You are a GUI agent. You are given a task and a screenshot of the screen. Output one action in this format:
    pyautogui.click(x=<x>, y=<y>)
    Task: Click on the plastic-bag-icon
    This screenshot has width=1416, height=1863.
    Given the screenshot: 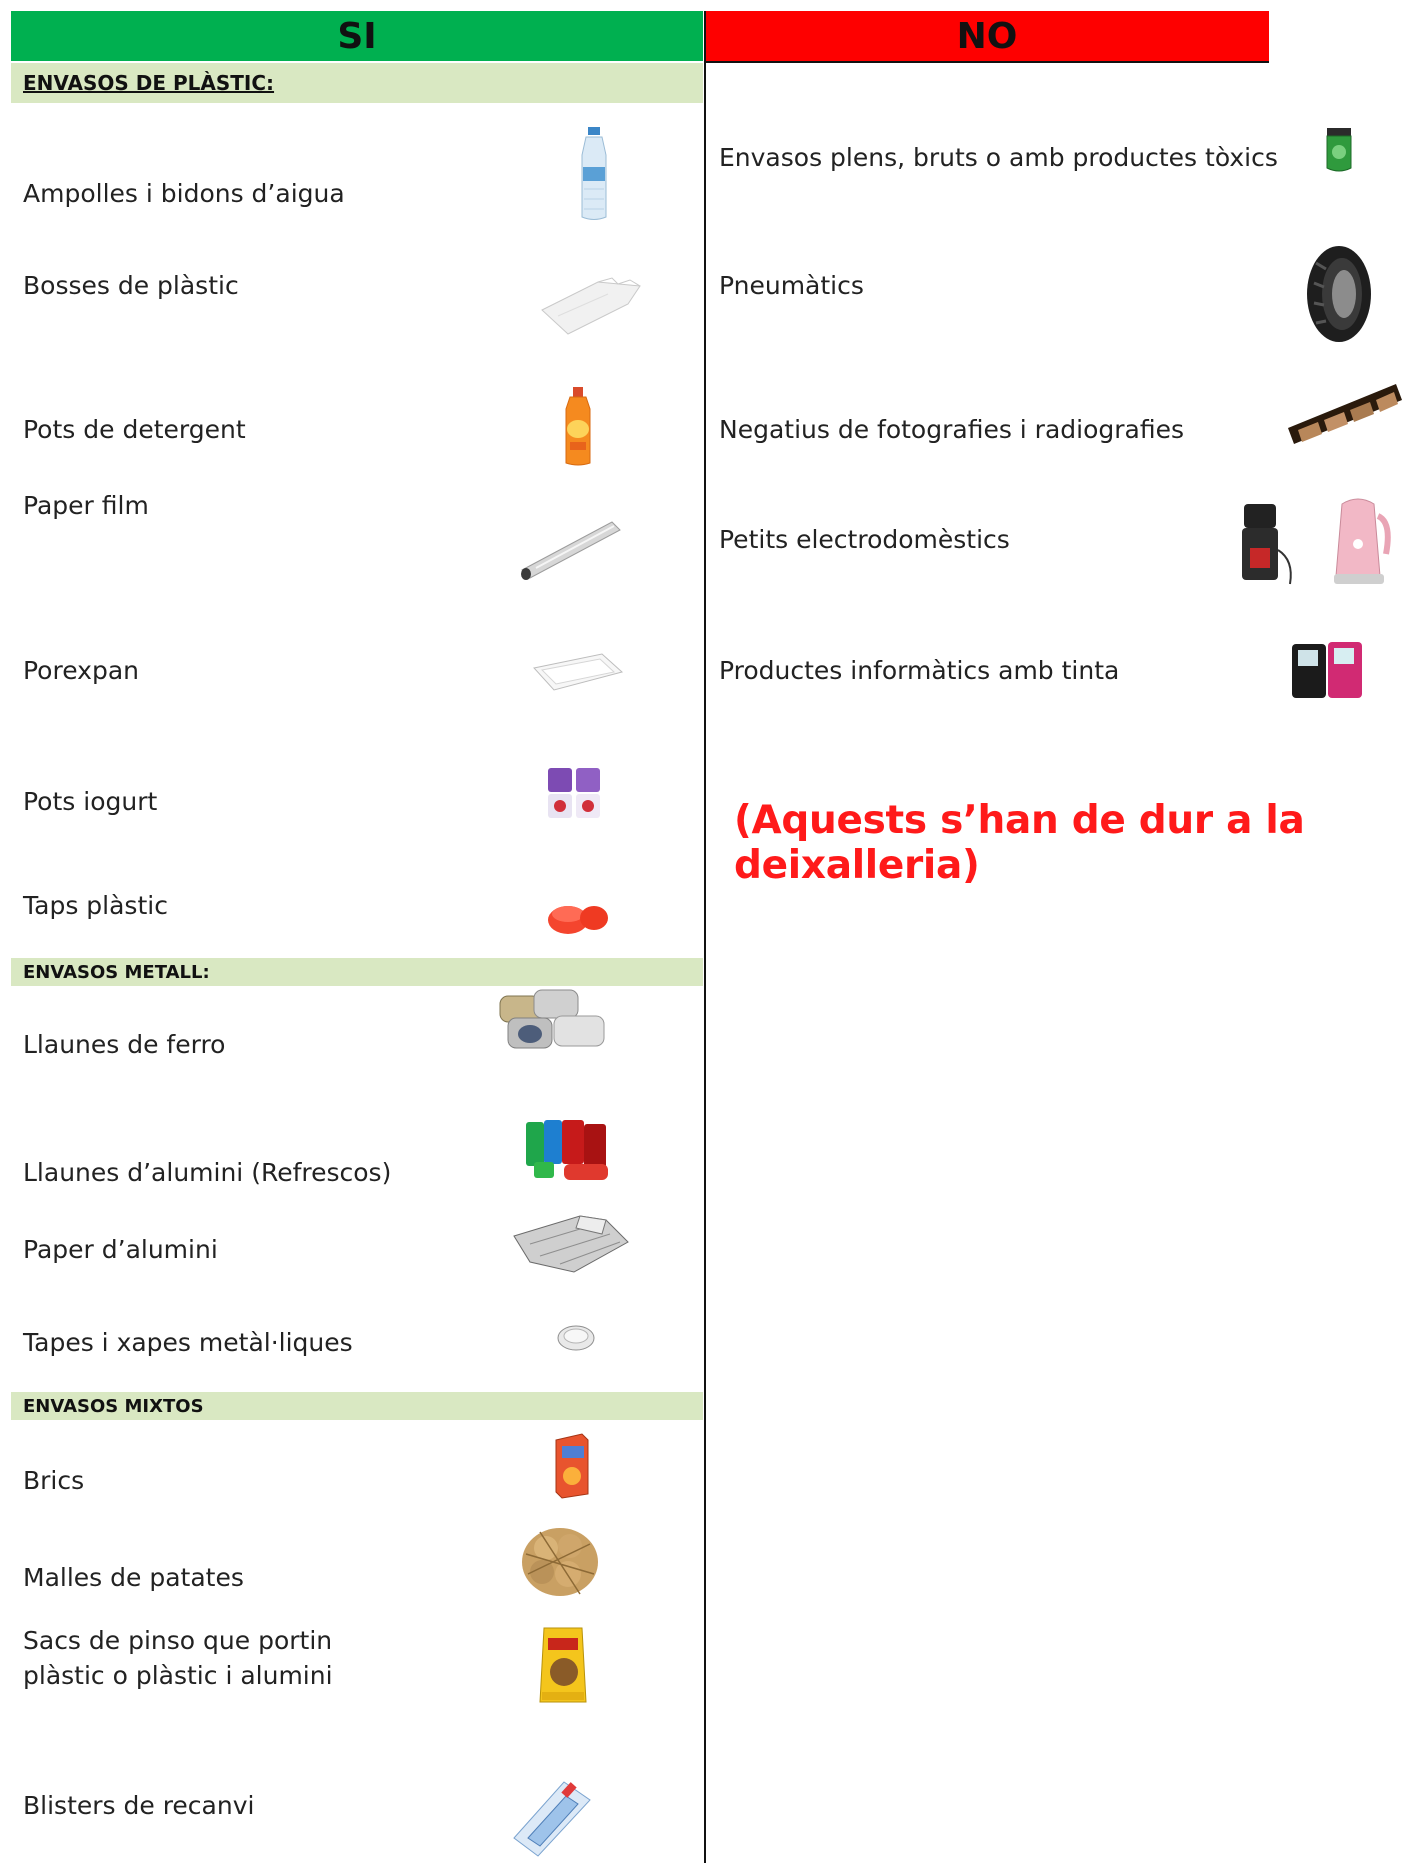 What is the action you would take?
    pyautogui.click(x=591, y=306)
    